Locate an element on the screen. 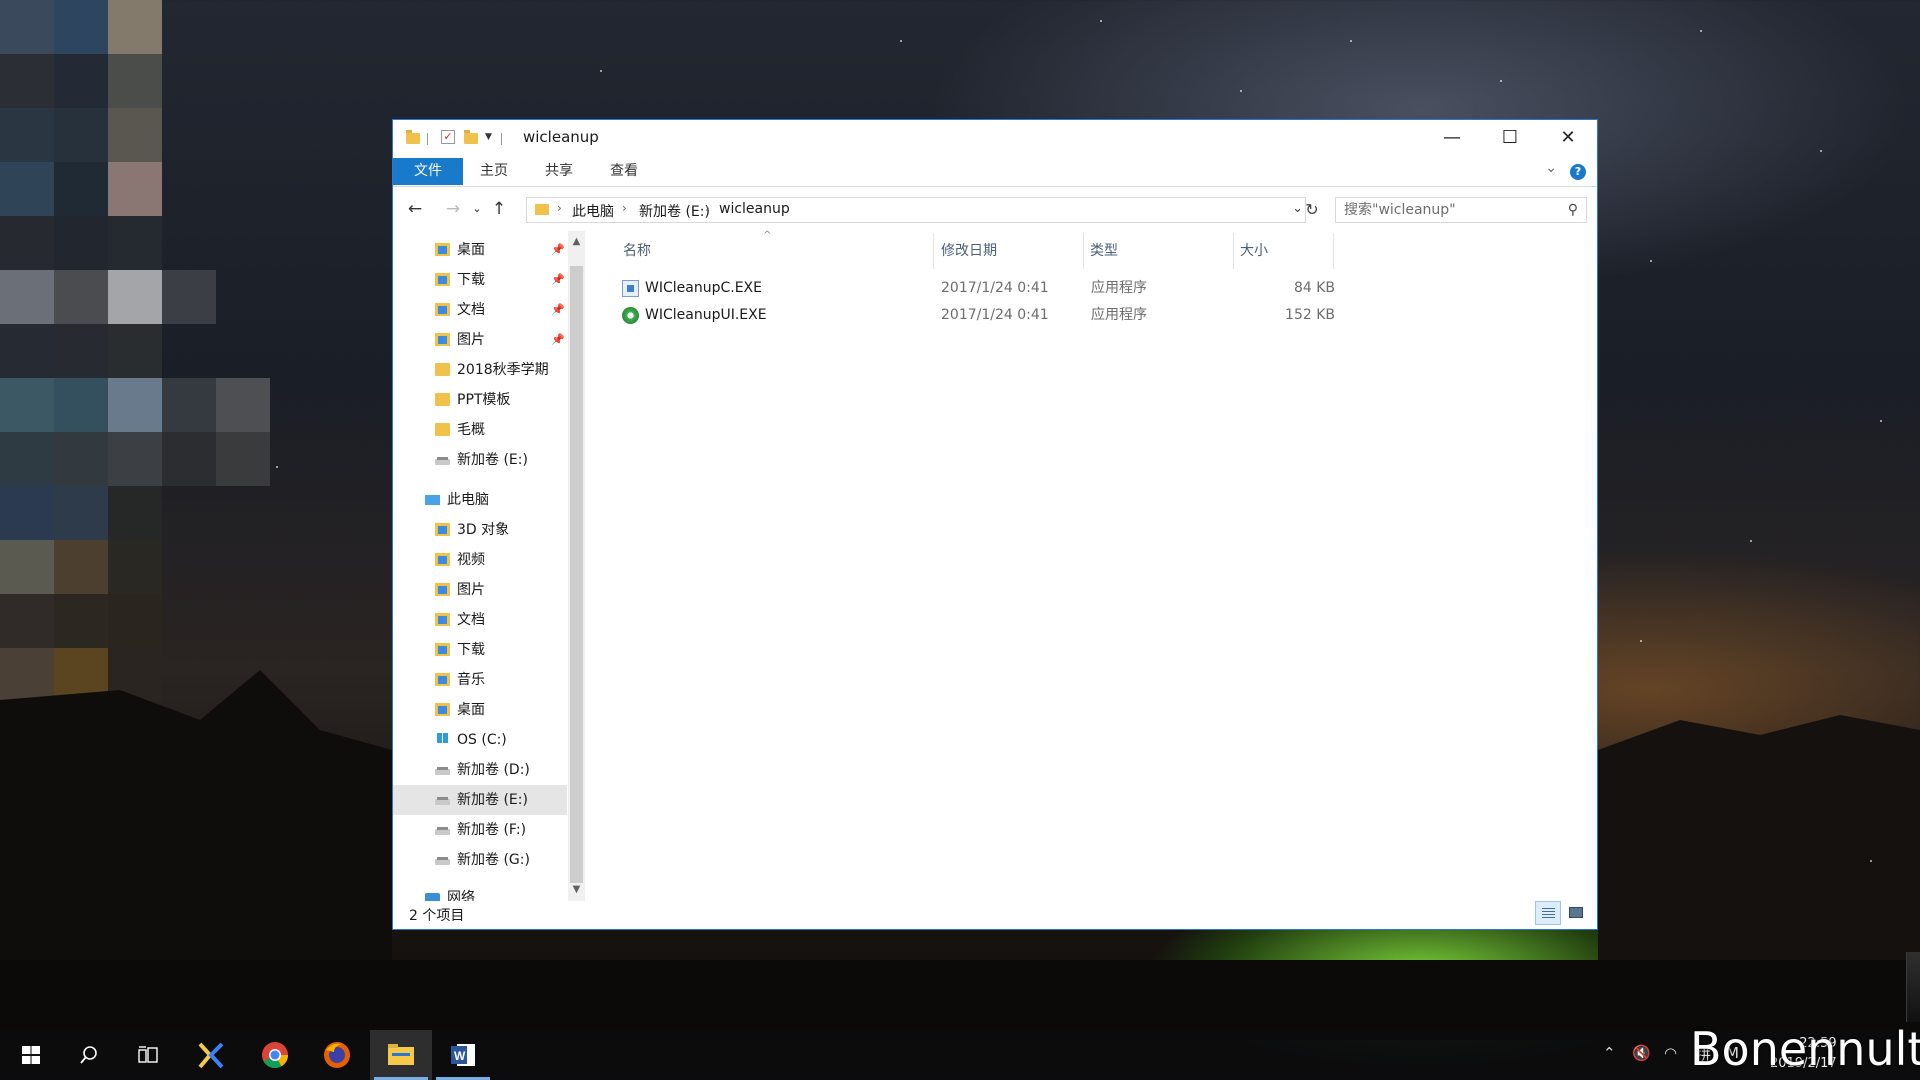  expand-ribbon-icon: ⌄ is located at coordinates (1551, 168).